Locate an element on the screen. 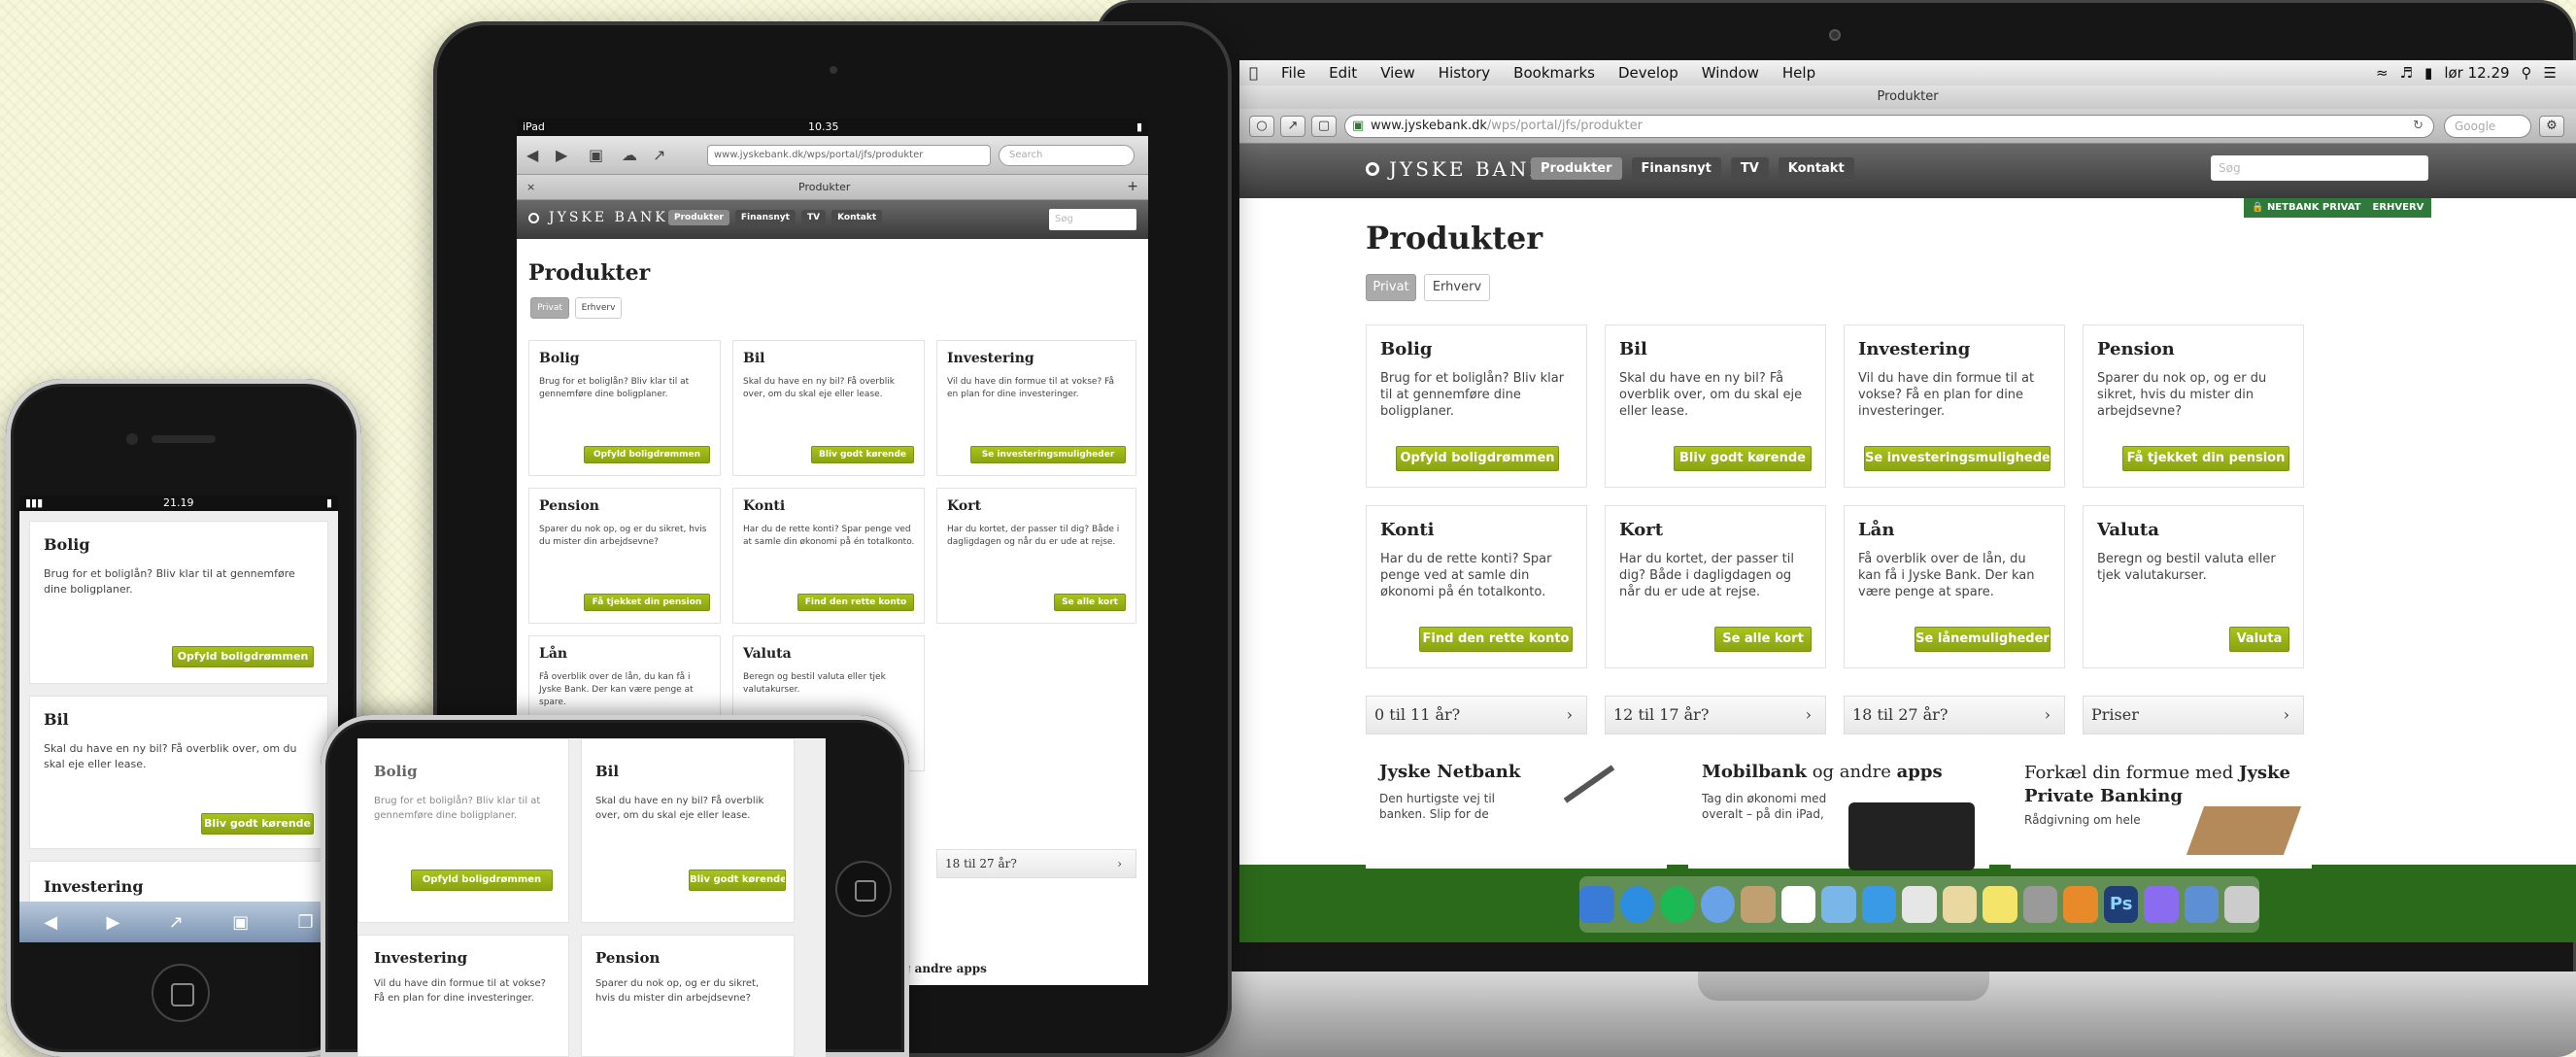  trash-icon is located at coordinates (2242, 905).